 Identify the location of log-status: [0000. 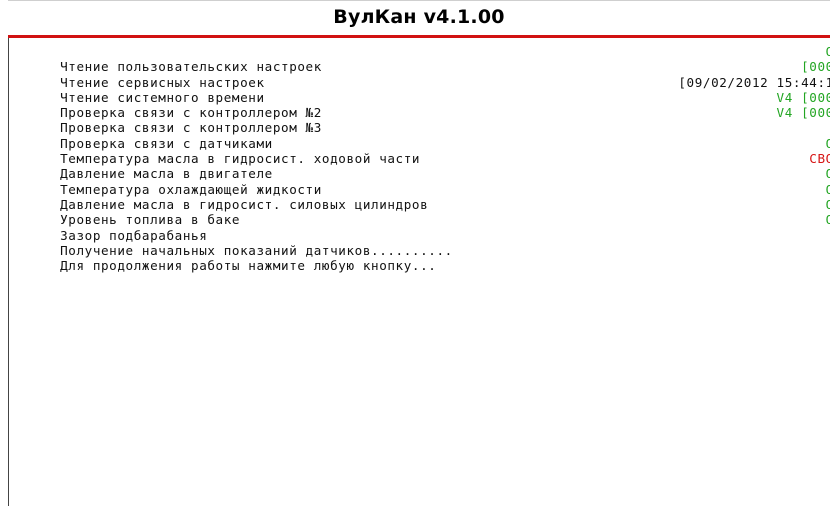
(815, 67).